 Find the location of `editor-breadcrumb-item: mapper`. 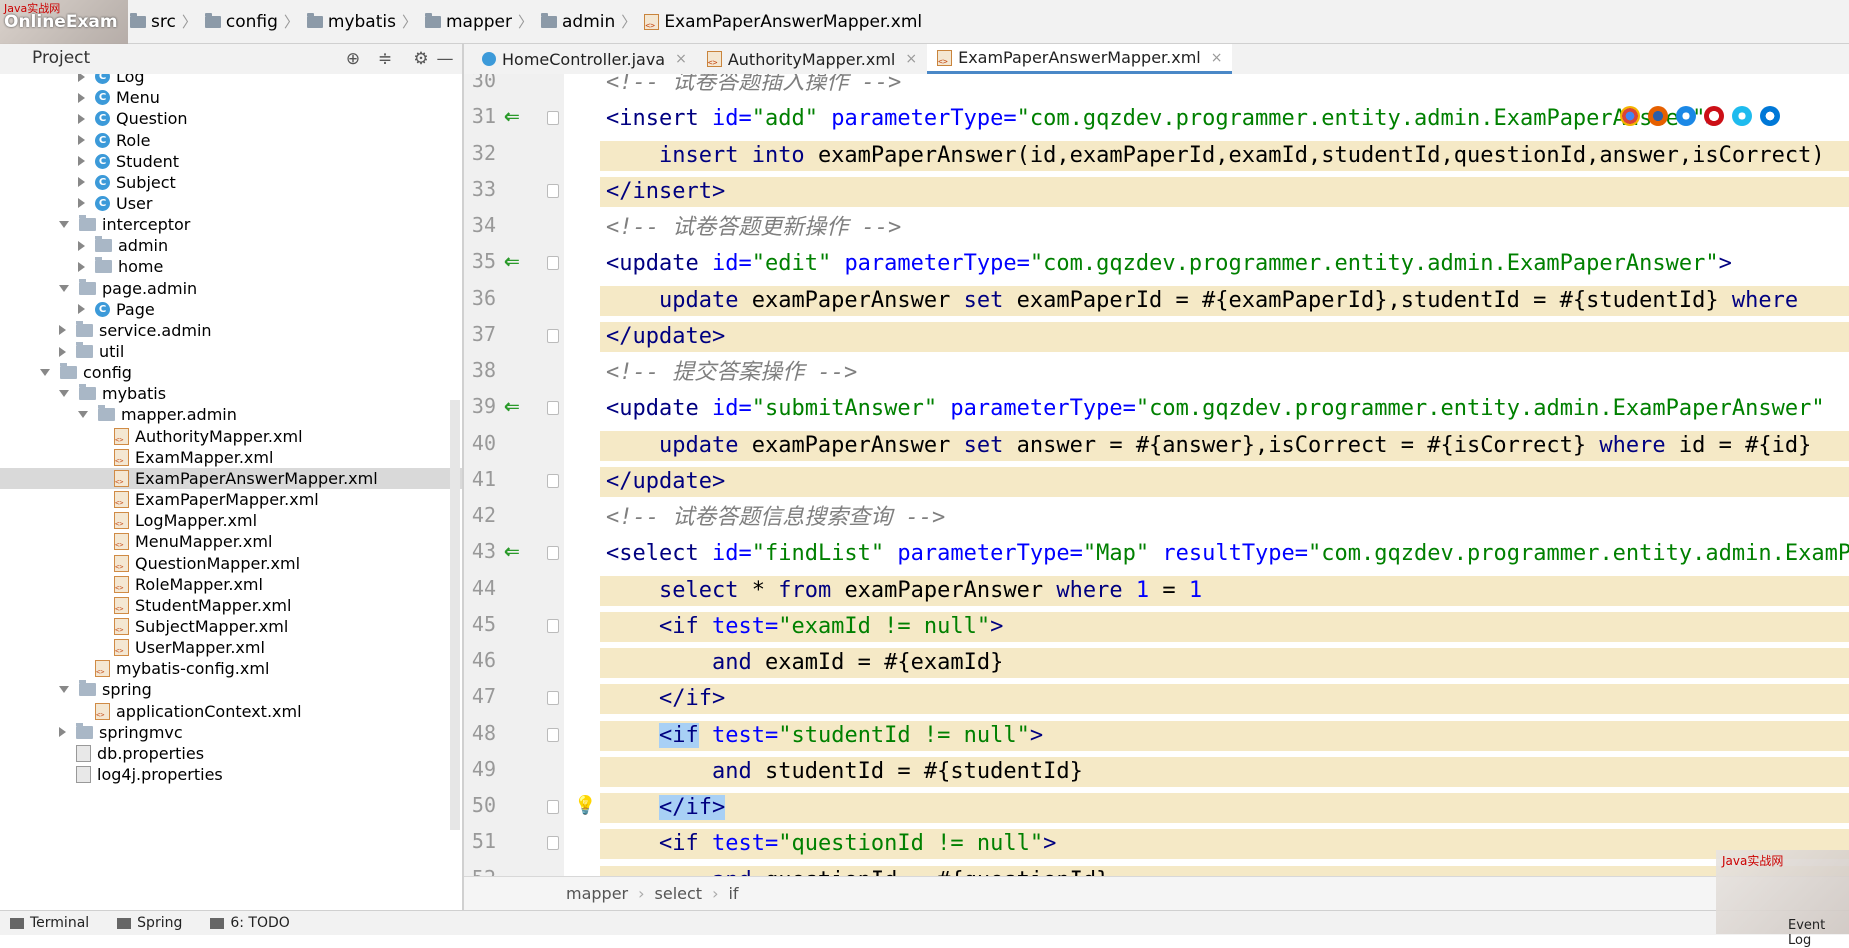

editor-breadcrumb-item: mapper is located at coordinates (597, 893).